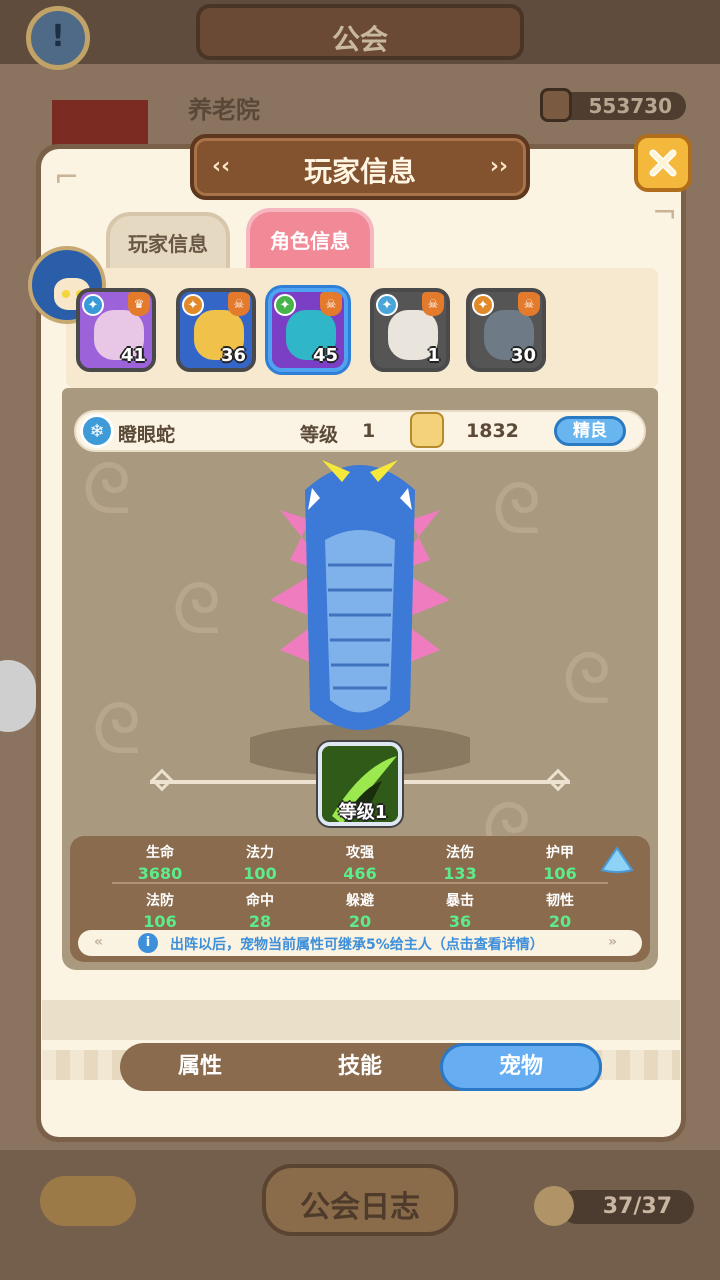 The width and height of the screenshot is (720, 1280). I want to click on stat-cell: 暴击 36, so click(460, 910).